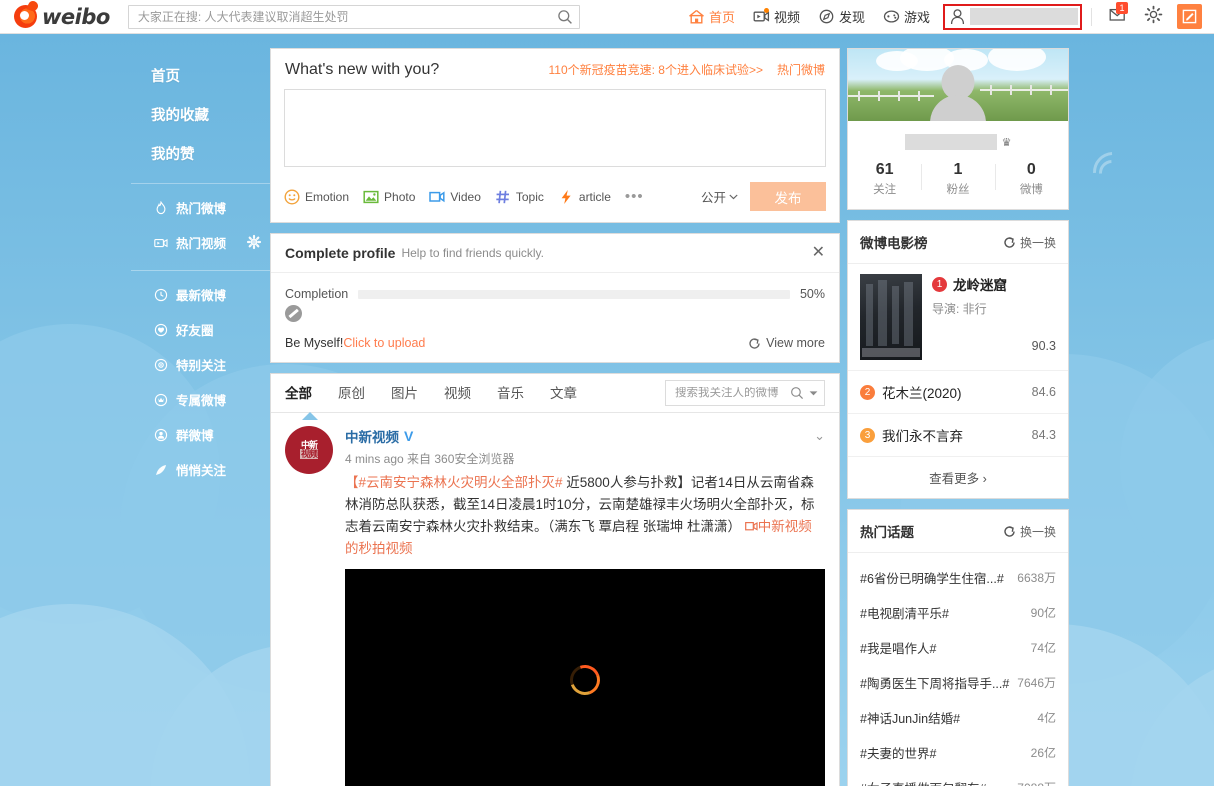 Image resolution: width=1214 pixels, height=786 pixels. What do you see at coordinates (1189, 16) in the screenshot?
I see `compose-weibo-button` at bounding box center [1189, 16].